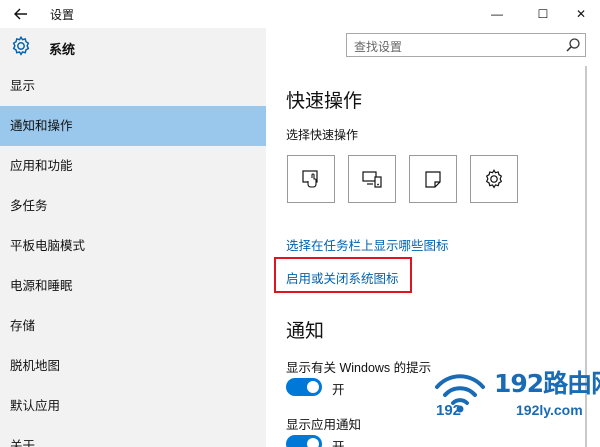 The height and width of the screenshot is (447, 600). Describe the element at coordinates (449, 410) in the screenshot. I see `watermark-number: 192` at that location.